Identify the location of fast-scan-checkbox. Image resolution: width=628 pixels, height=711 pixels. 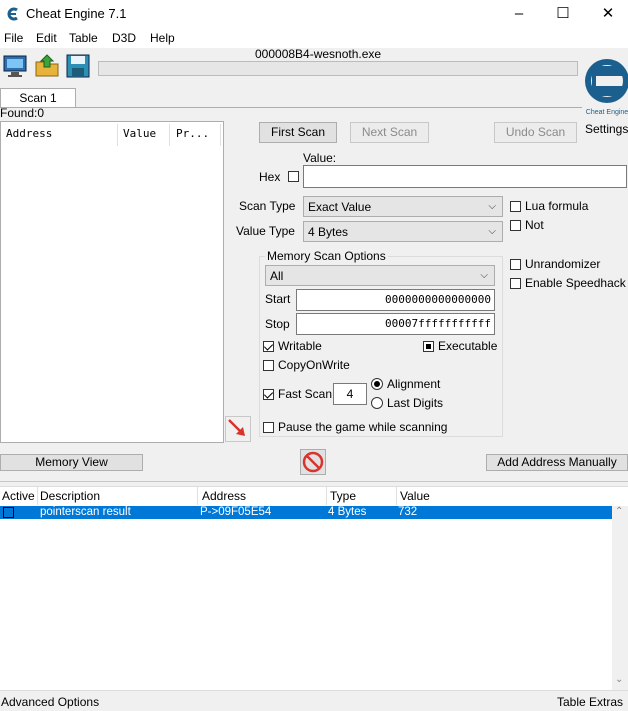
(268, 394).